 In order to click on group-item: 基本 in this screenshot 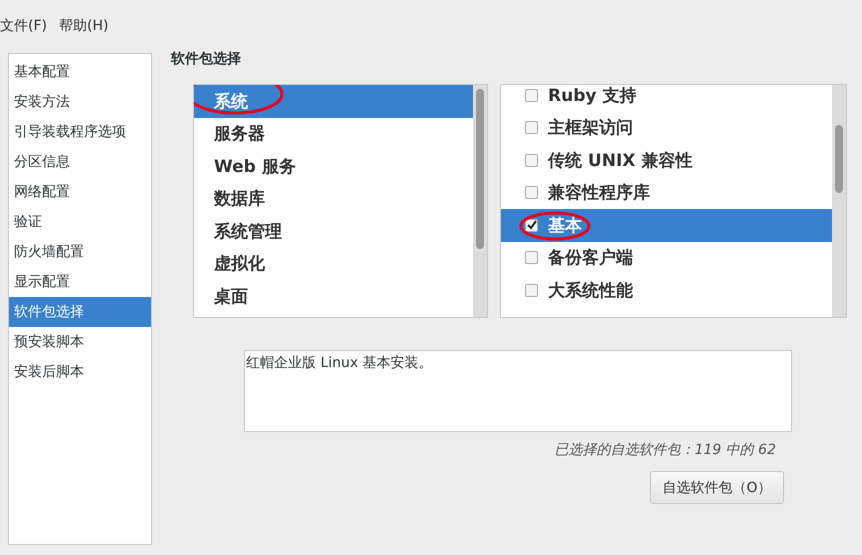, I will do `click(666, 225)`.